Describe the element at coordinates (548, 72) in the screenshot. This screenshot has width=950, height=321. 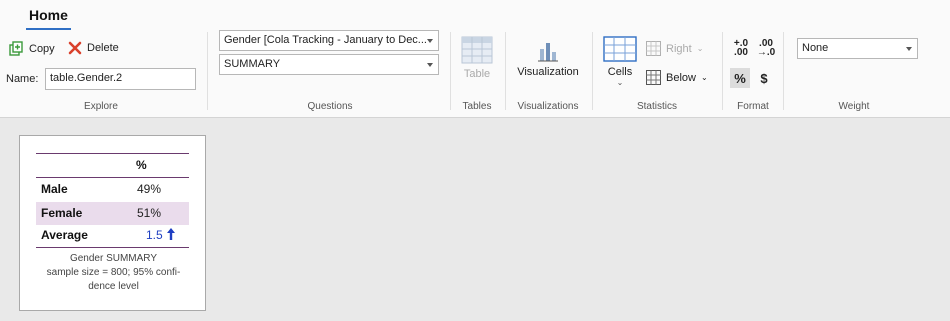
I see `visualization-label: Visualization` at that location.